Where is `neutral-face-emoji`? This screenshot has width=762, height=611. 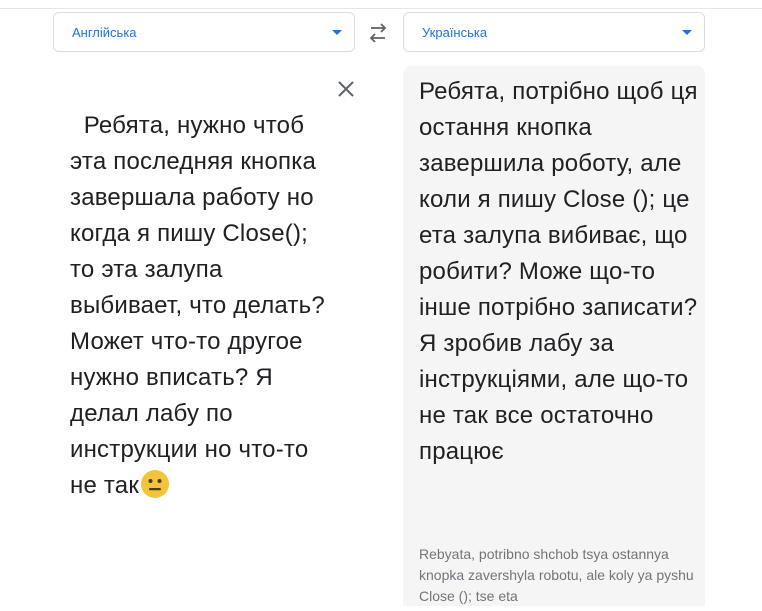
neutral-face-emoji is located at coordinates (155, 484).